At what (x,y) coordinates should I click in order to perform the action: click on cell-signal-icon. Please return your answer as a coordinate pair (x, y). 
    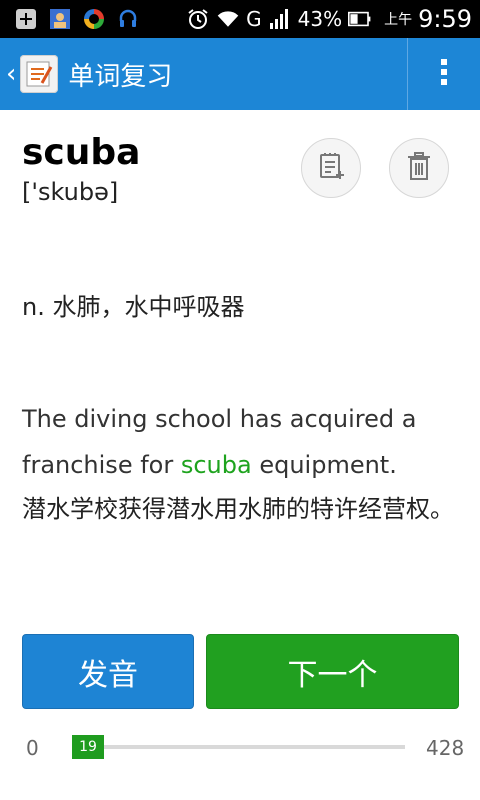
    Looking at the image, I should click on (280, 19).